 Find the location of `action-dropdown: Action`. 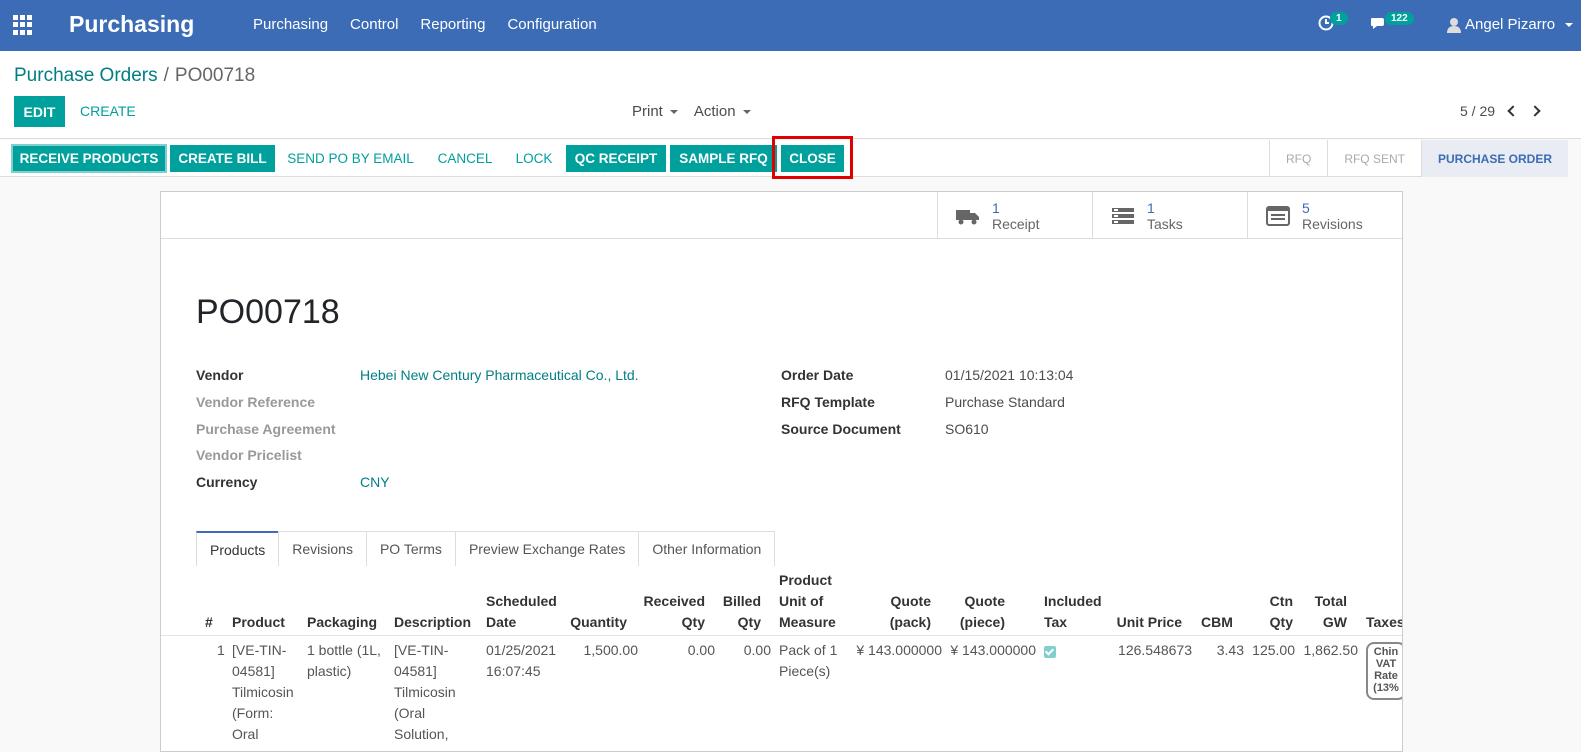

action-dropdown: Action is located at coordinates (722, 111).